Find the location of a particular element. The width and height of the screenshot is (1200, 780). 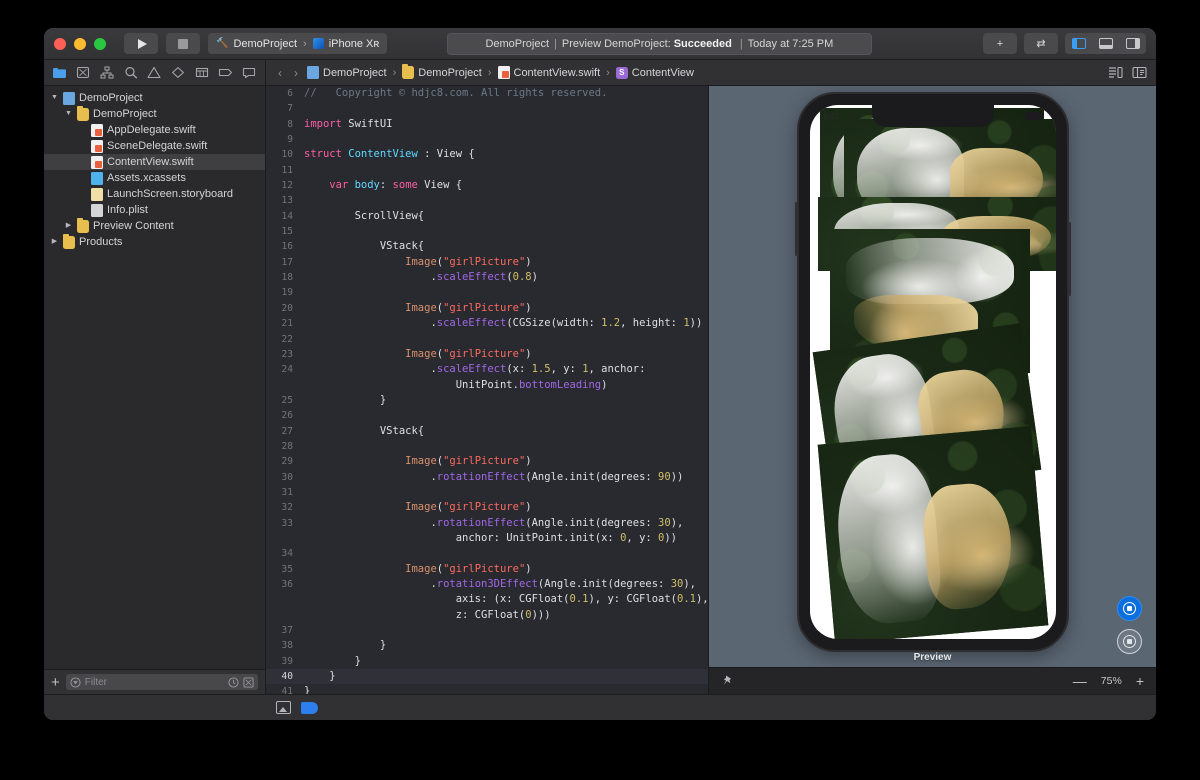

debug-navigator-tab is located at coordinates (202, 73).